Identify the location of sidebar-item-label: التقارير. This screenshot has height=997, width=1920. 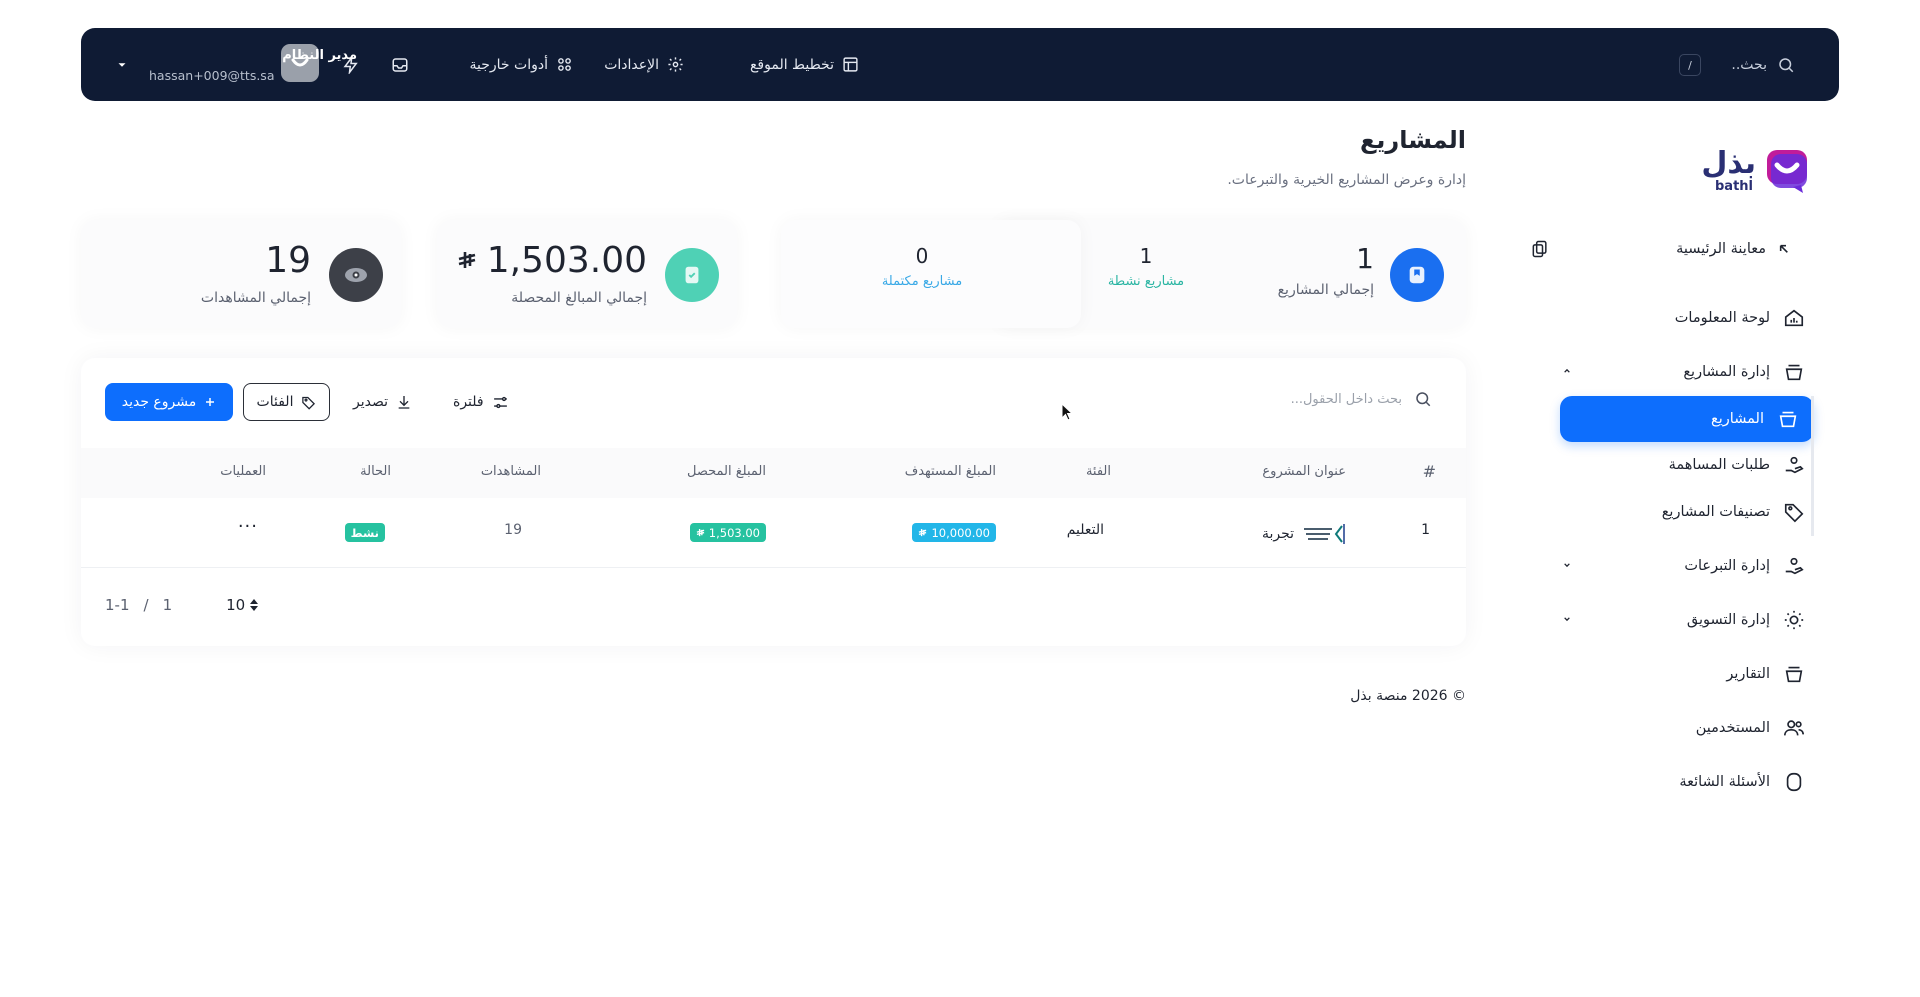
(1748, 674).